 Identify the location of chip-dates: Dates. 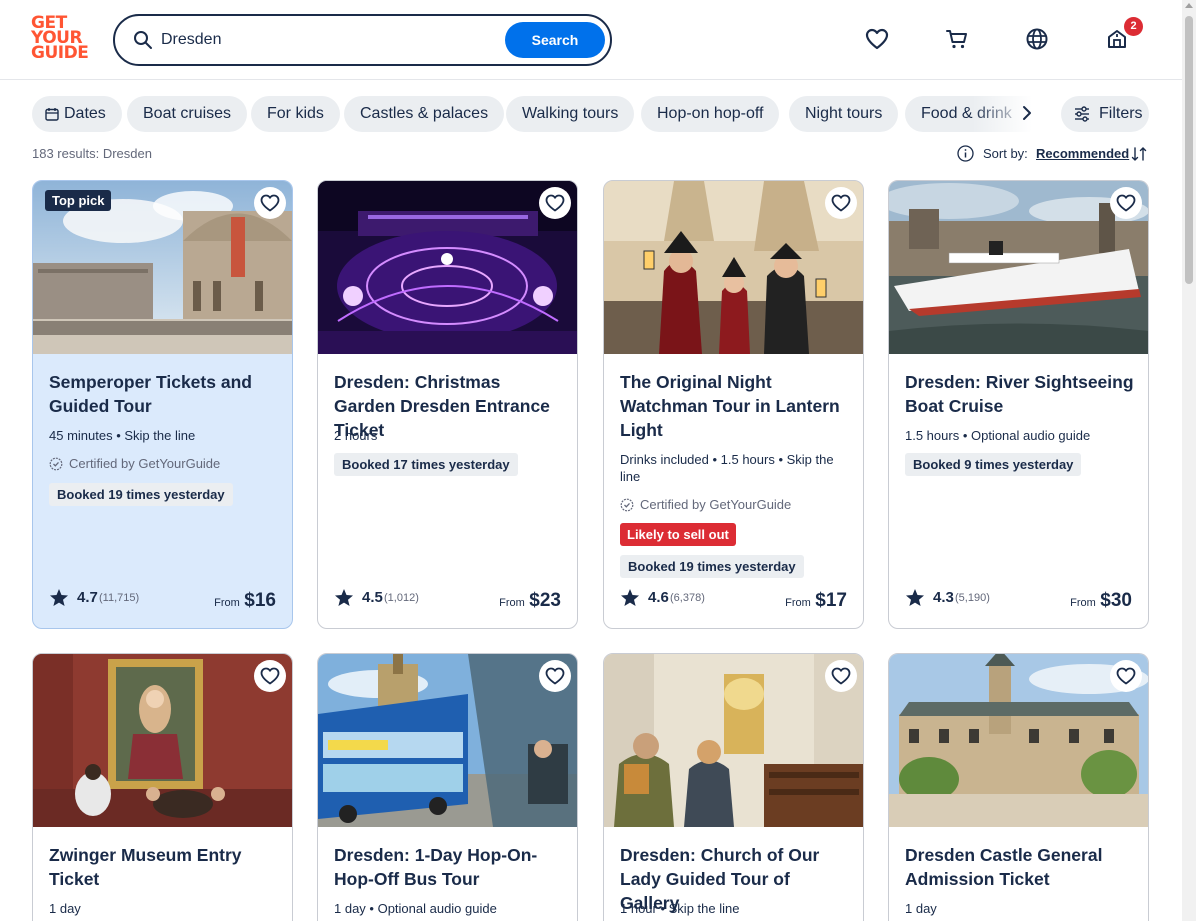
(77, 114).